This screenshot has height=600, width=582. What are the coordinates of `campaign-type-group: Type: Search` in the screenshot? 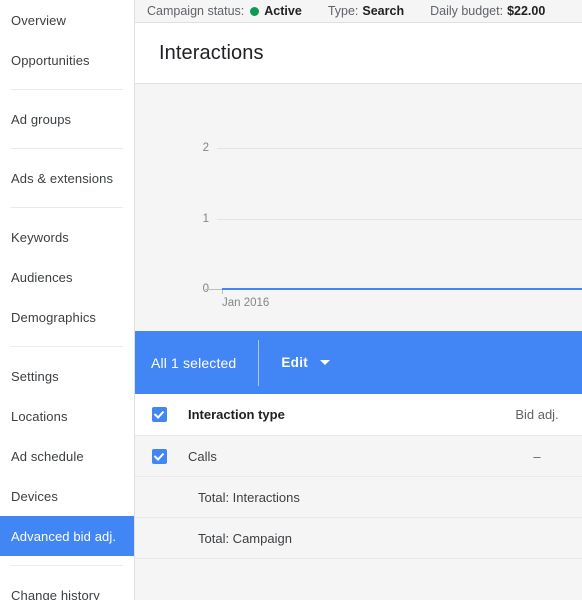 It's located at (366, 11).